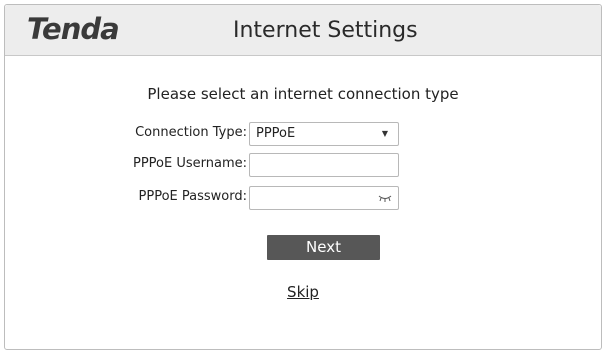 Image resolution: width=606 pixels, height=352 pixels. I want to click on username-label: PPPoE Username:, so click(189, 163).